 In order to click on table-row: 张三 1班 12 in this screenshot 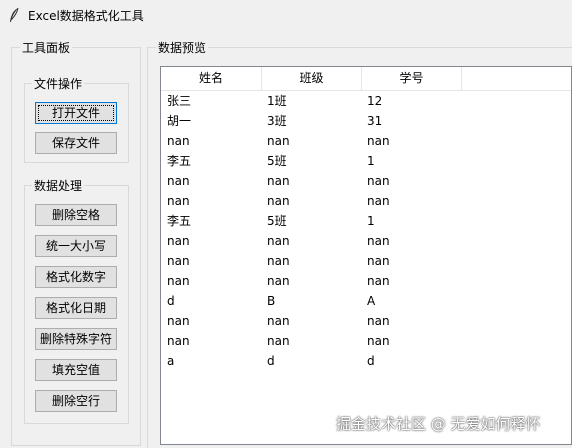, I will do `click(366, 101)`.